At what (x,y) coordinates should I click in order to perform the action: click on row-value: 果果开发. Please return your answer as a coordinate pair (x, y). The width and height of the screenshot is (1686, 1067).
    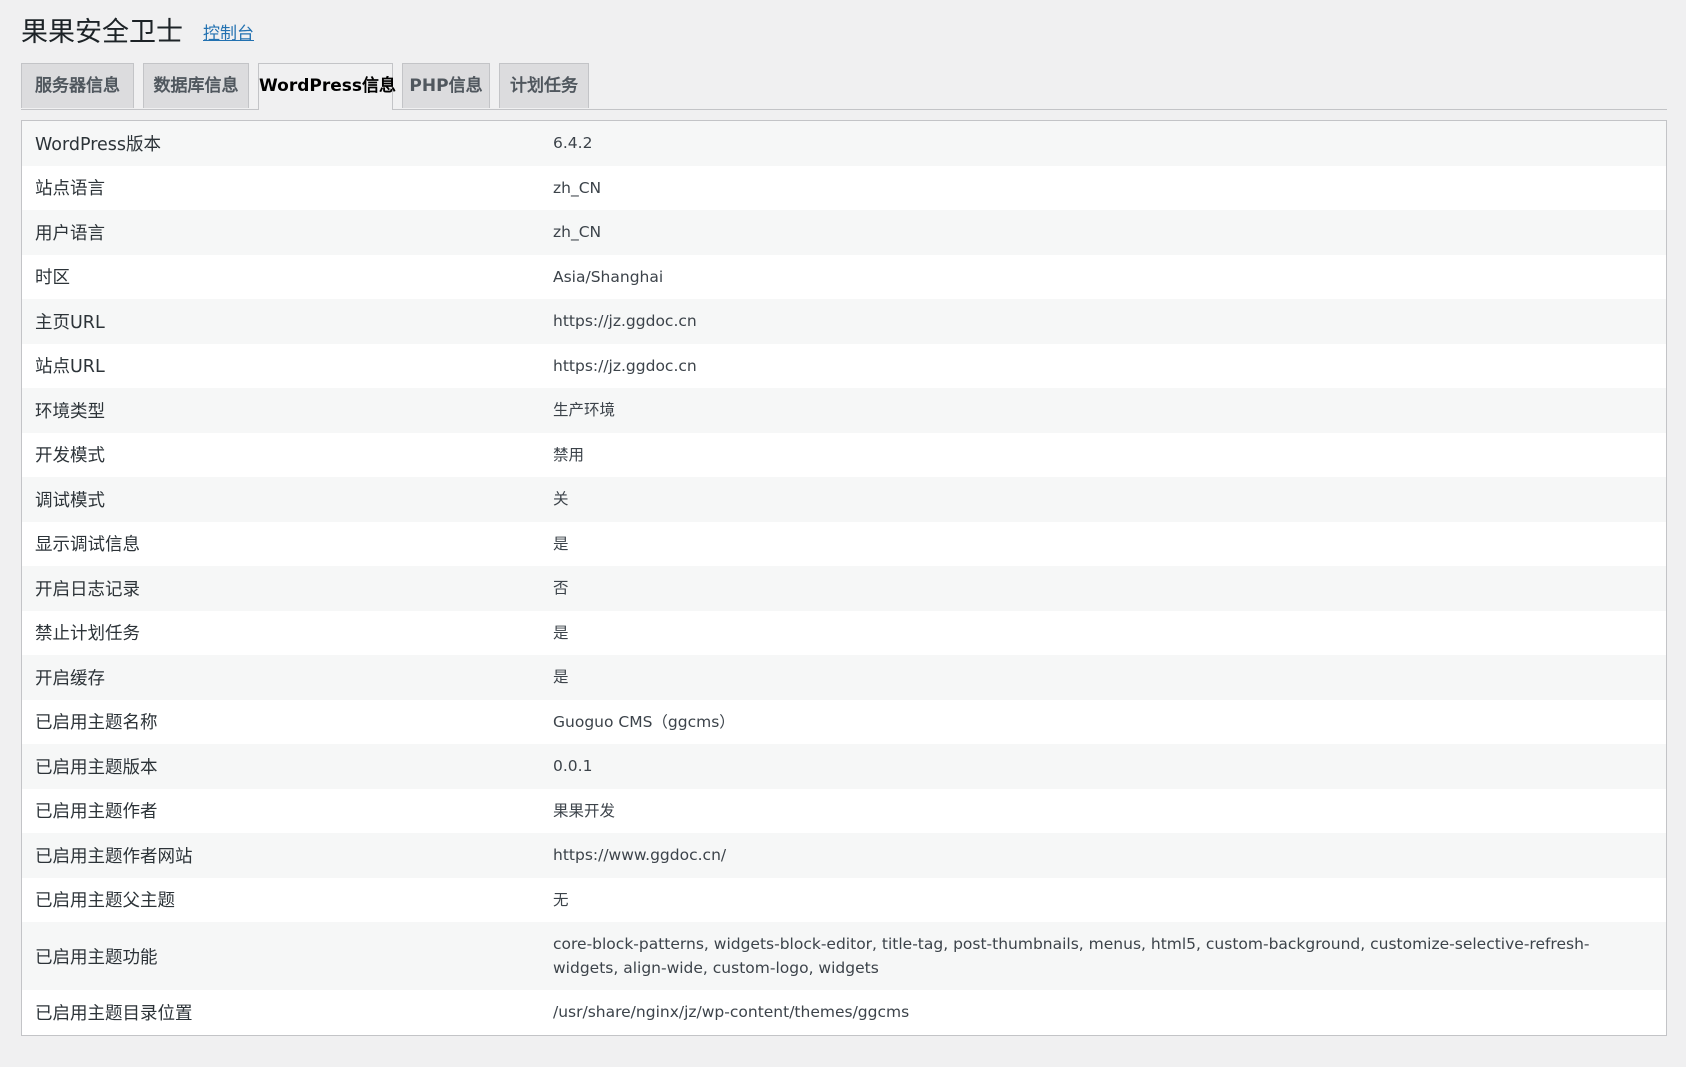
    Looking at the image, I should click on (1109, 810).